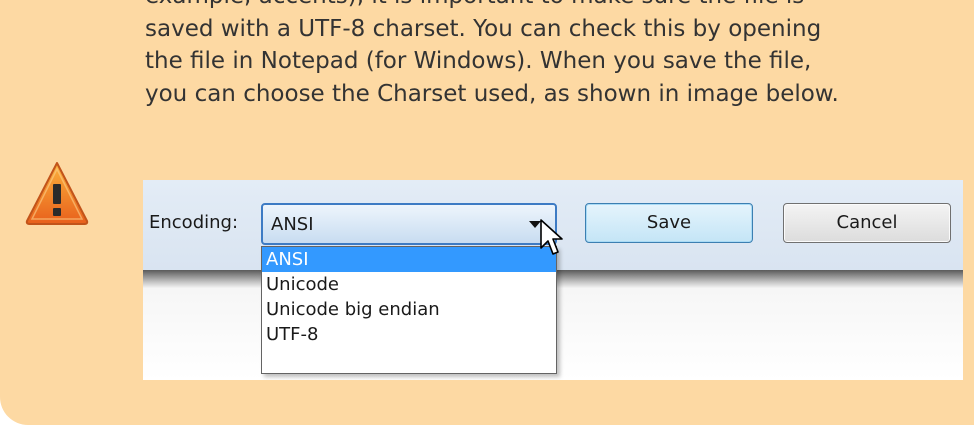  Describe the element at coordinates (409, 334) in the screenshot. I see `encoding-option-utf-8: UTF-8` at that location.